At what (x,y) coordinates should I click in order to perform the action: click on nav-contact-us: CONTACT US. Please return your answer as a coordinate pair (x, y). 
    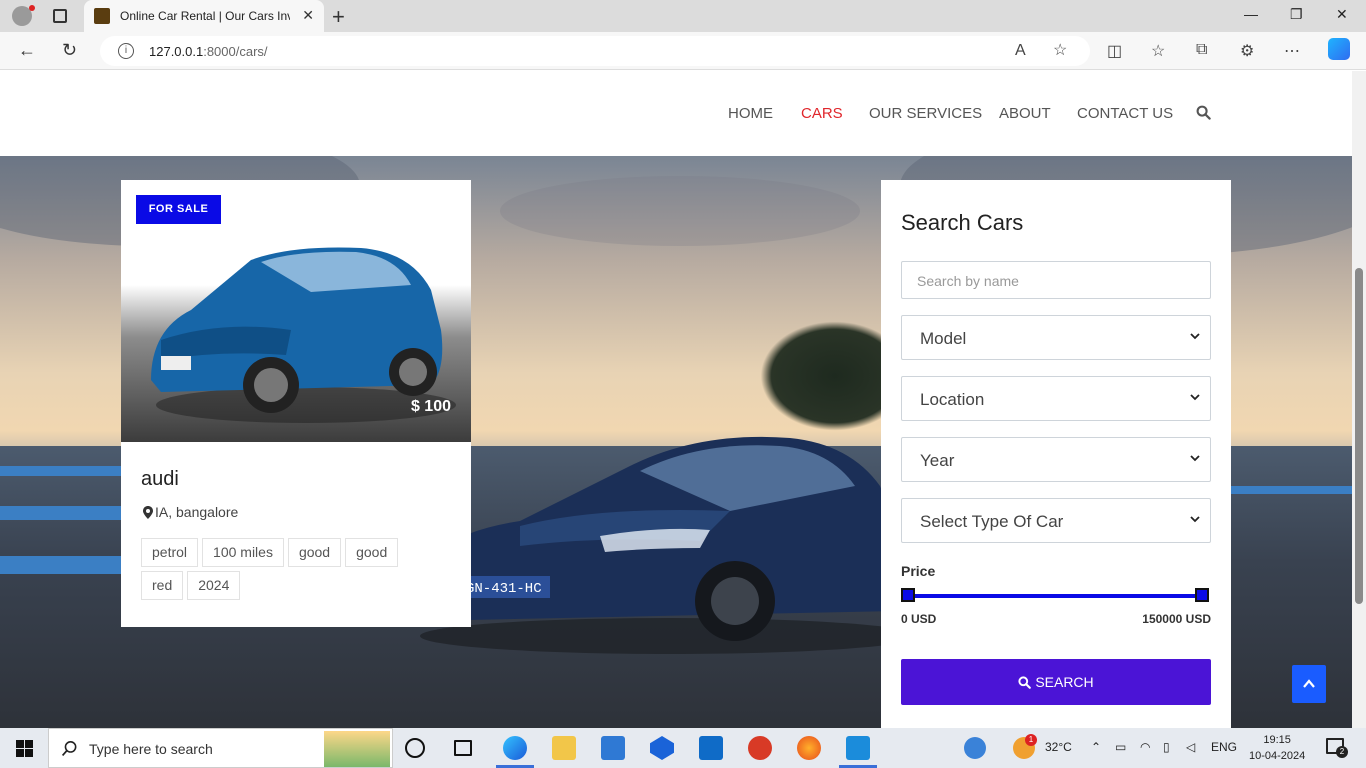
    Looking at the image, I should click on (1125, 113).